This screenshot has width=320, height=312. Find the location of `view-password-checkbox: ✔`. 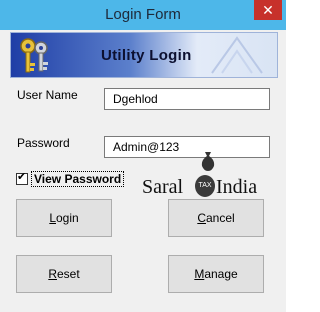

view-password-checkbox: ✔ is located at coordinates (22, 178).